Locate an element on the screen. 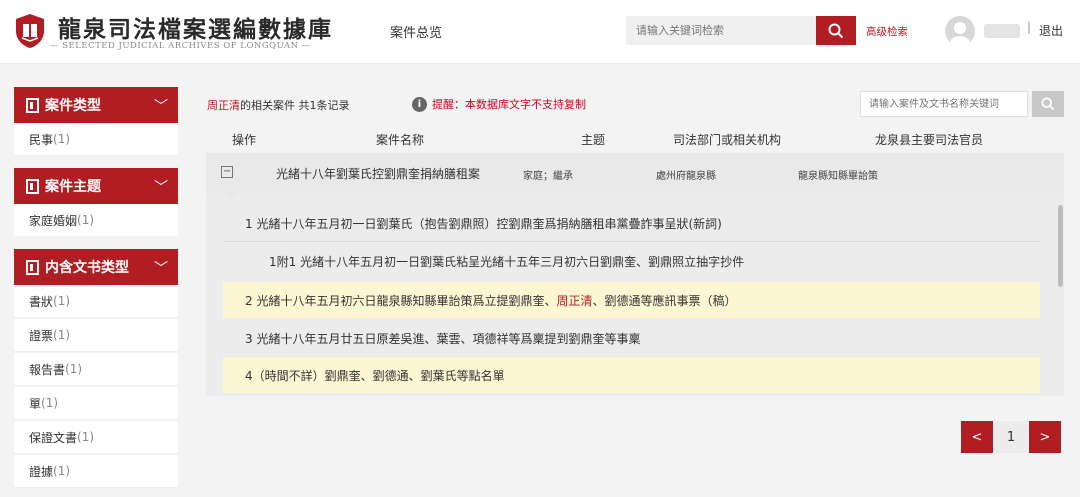 This screenshot has height=497, width=1080. filter-case-type-header: 案件类型 ﹀ is located at coordinates (96, 105).